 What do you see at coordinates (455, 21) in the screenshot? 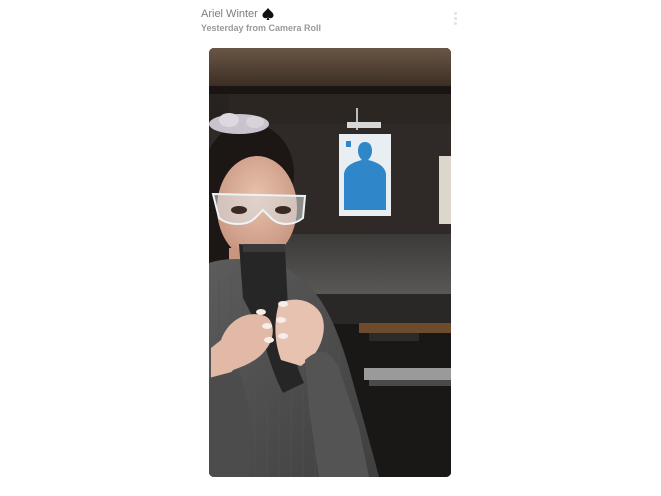
I see `vertical-ellipsis-icon` at bounding box center [455, 21].